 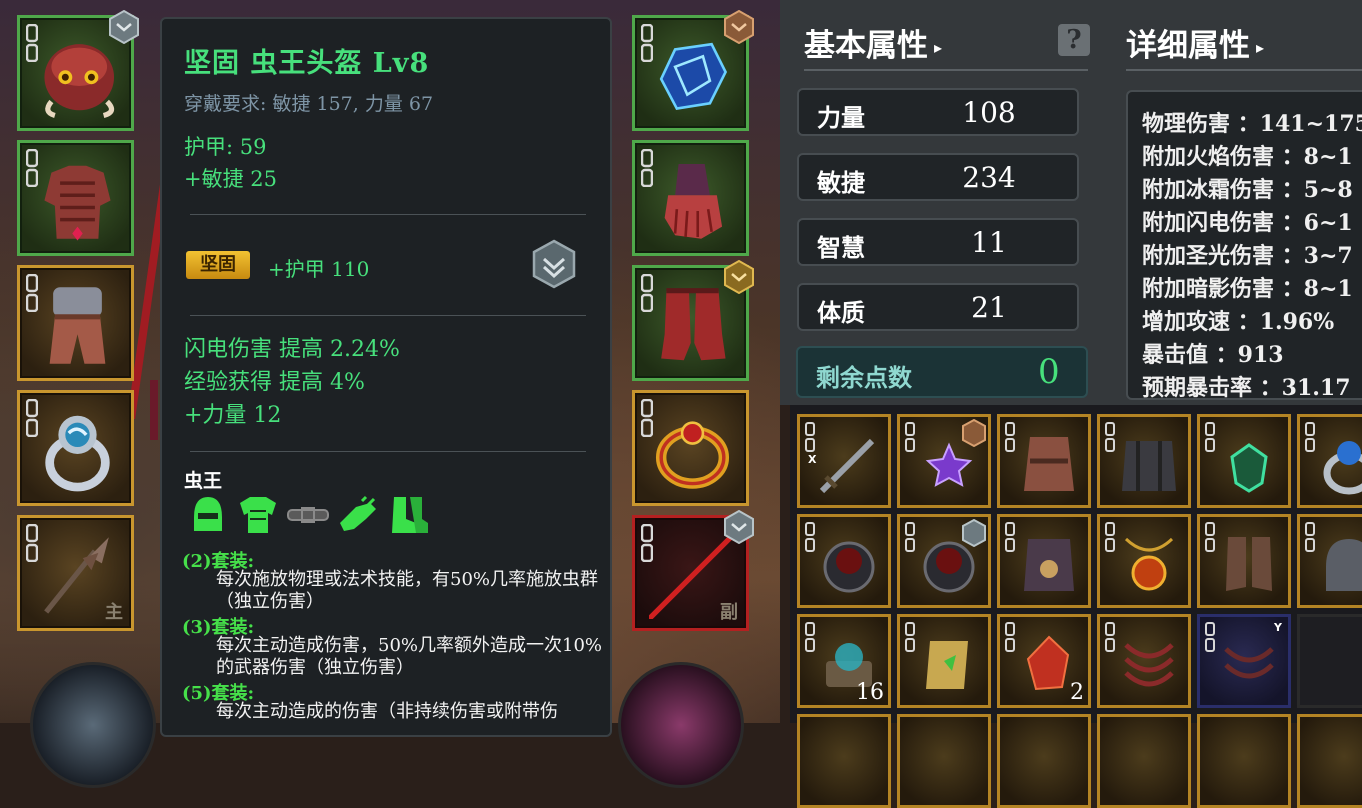 What do you see at coordinates (938, 307) in the screenshot?
I see `stat-constitution: 体质 21` at bounding box center [938, 307].